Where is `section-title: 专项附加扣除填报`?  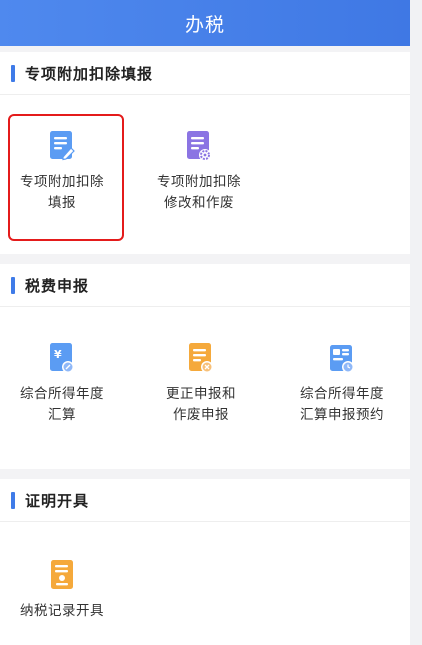
section-title: 专项附加扣除填报 is located at coordinates (89, 73).